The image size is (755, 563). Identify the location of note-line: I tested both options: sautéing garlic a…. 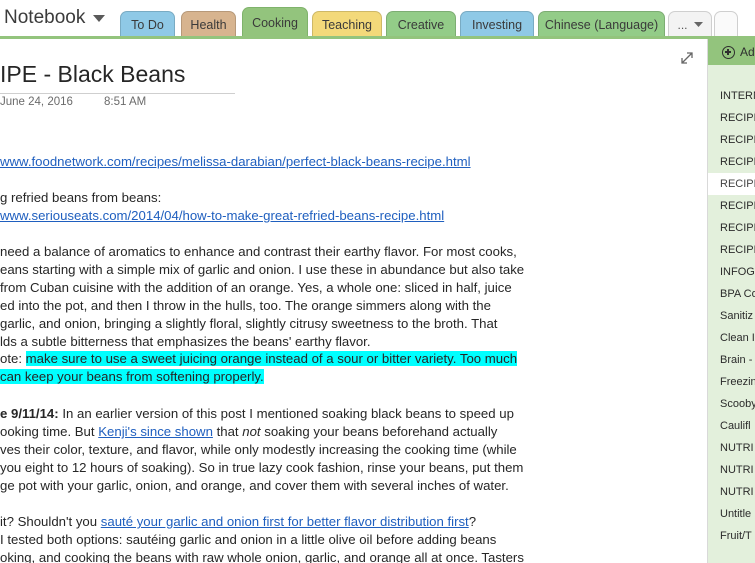
(248, 539).